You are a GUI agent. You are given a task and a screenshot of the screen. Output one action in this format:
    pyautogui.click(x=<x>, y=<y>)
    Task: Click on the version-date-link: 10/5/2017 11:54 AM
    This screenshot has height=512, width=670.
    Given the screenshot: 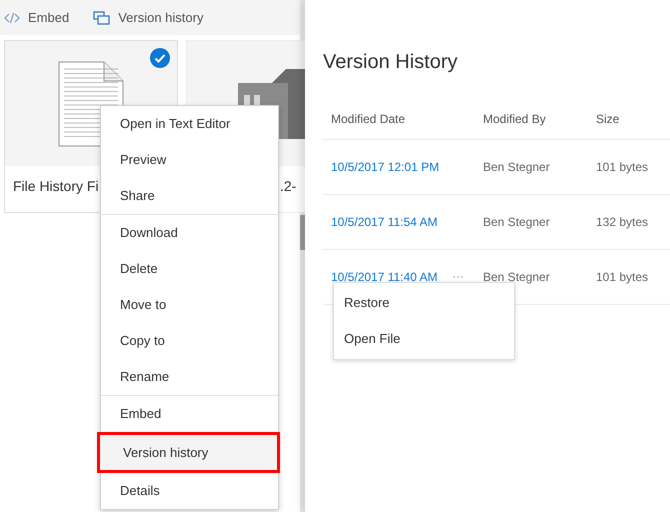 What is the action you would take?
    pyautogui.click(x=384, y=222)
    